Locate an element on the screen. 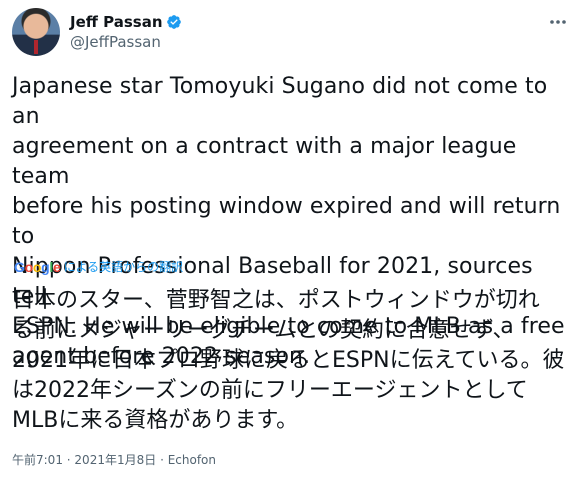 This screenshot has height=478, width=586. name-row: Jeff Passan is located at coordinates (126, 22).